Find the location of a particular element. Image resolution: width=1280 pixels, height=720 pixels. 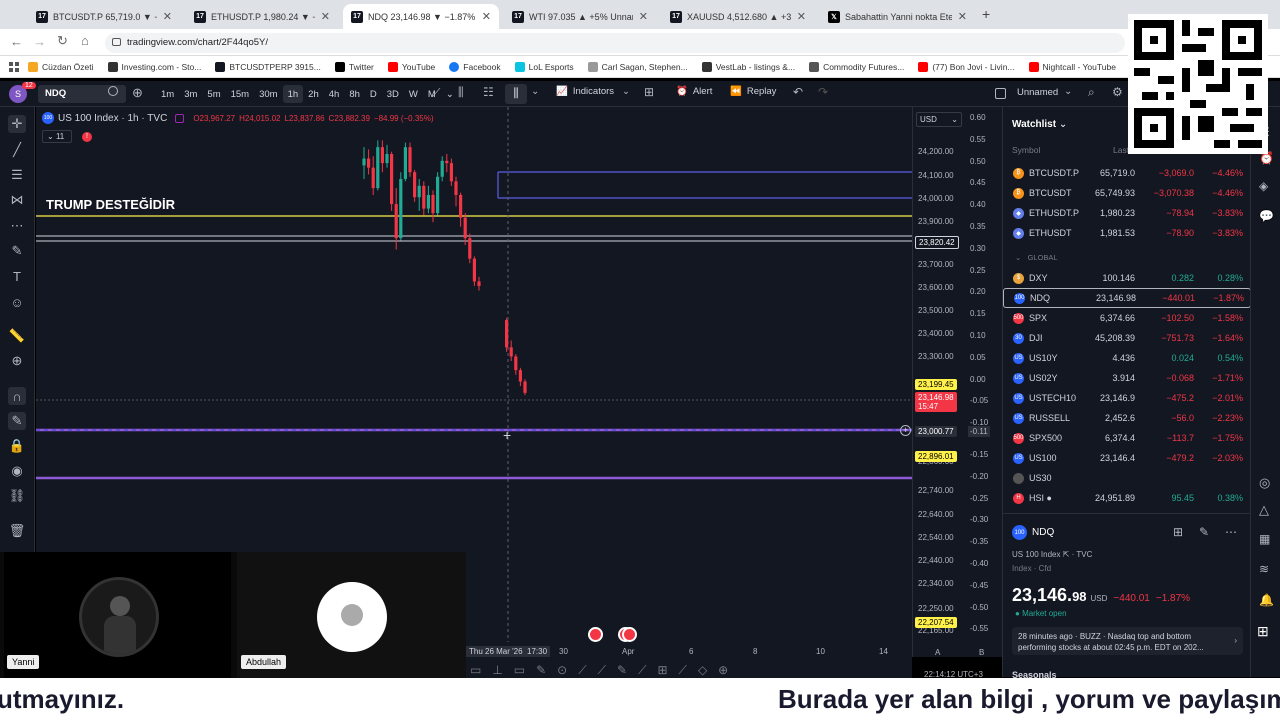

interval-1h: 1h is located at coordinates (293, 94).